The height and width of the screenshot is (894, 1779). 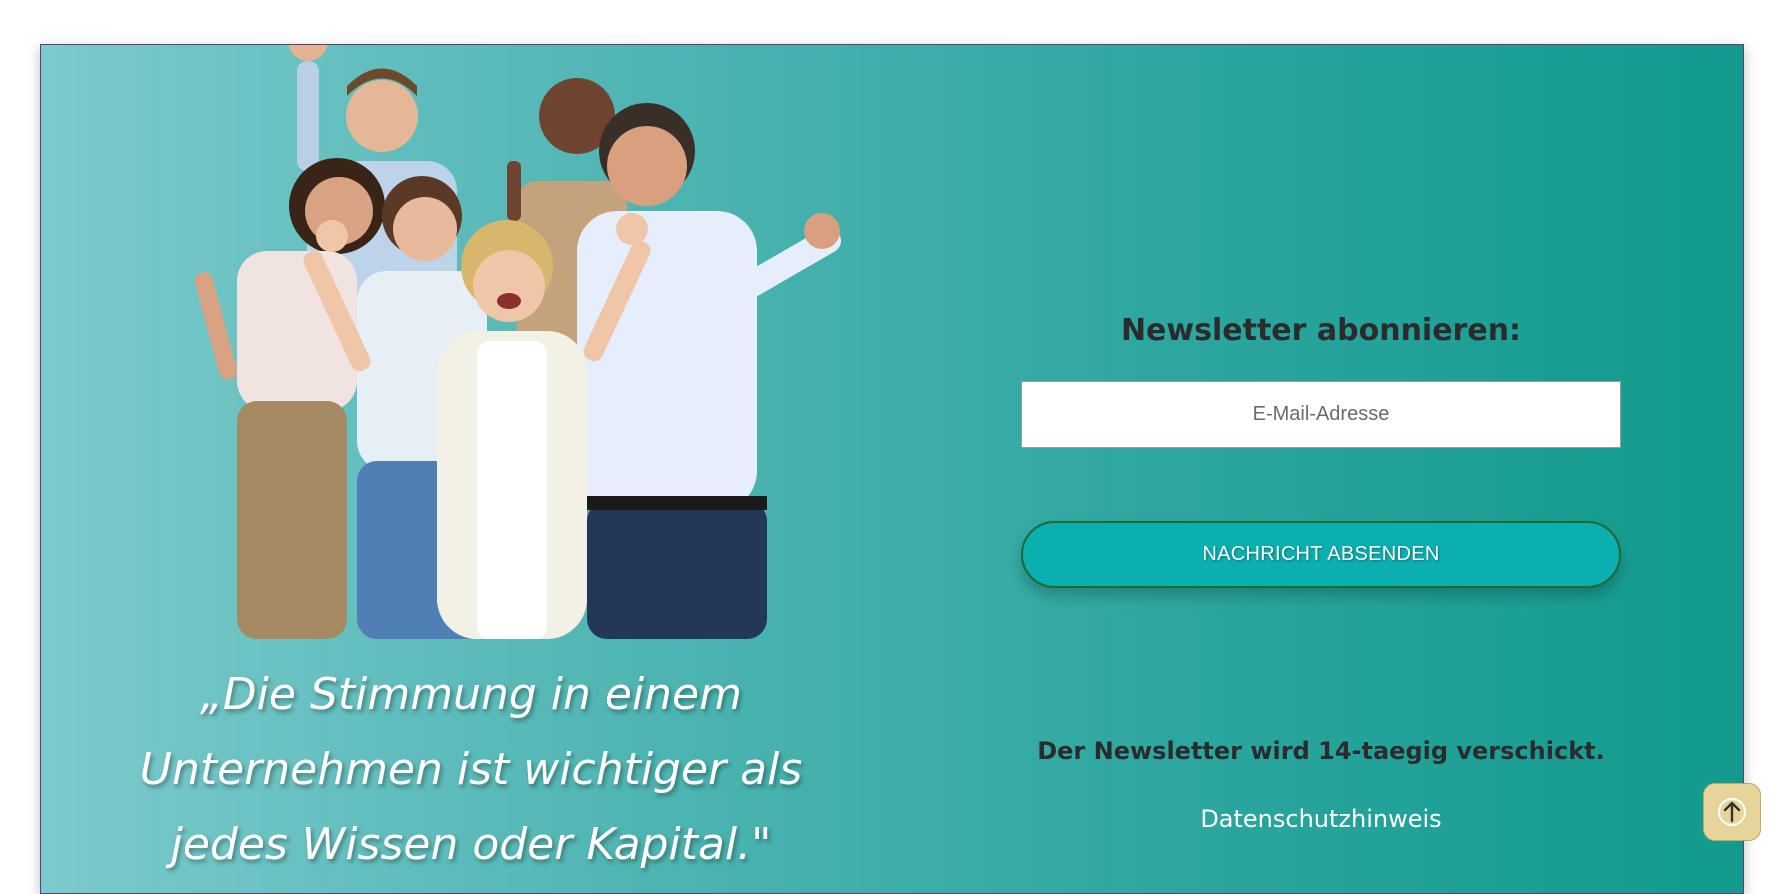 What do you see at coordinates (1321, 819) in the screenshot?
I see `privacy-link: Datenschutzhinweis` at bounding box center [1321, 819].